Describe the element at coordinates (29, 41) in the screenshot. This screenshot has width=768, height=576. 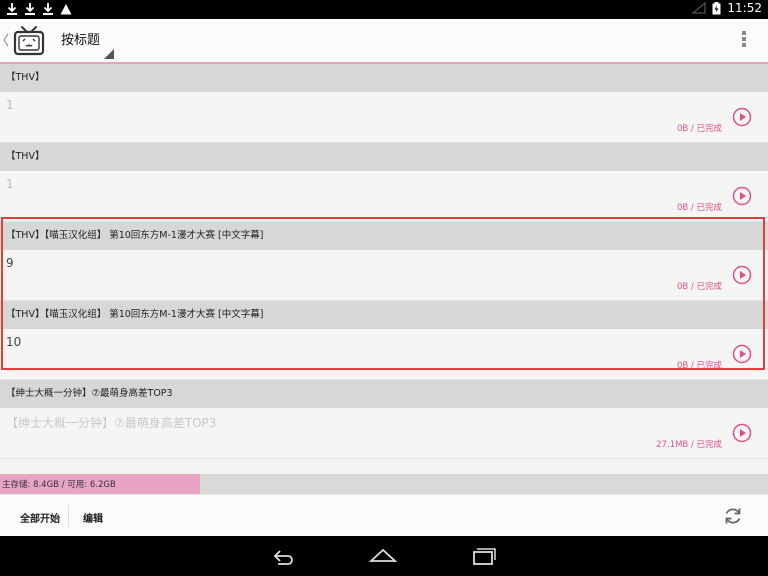
I see `bilibili-tv-icon` at that location.